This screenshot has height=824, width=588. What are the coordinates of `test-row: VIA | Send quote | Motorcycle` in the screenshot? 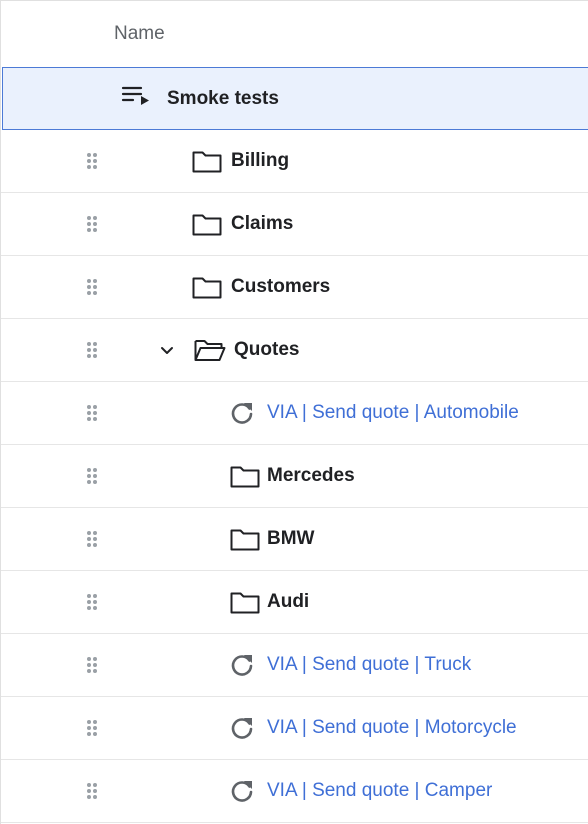 It's located at (294, 728).